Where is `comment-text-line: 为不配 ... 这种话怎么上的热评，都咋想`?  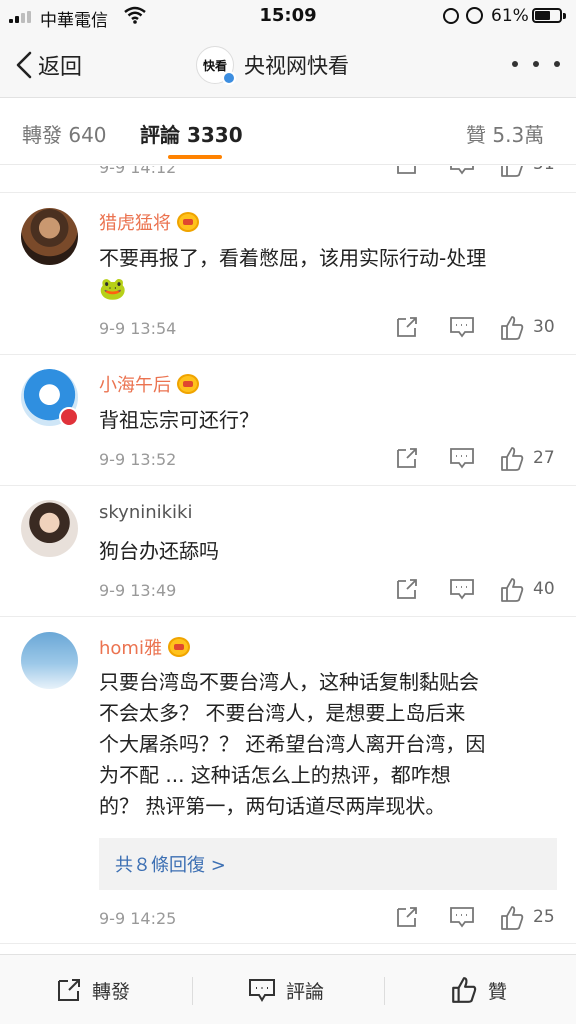 comment-text-line: 为不配 ... 这种话怎么上的热评，都咋想 is located at coordinates (275, 775).